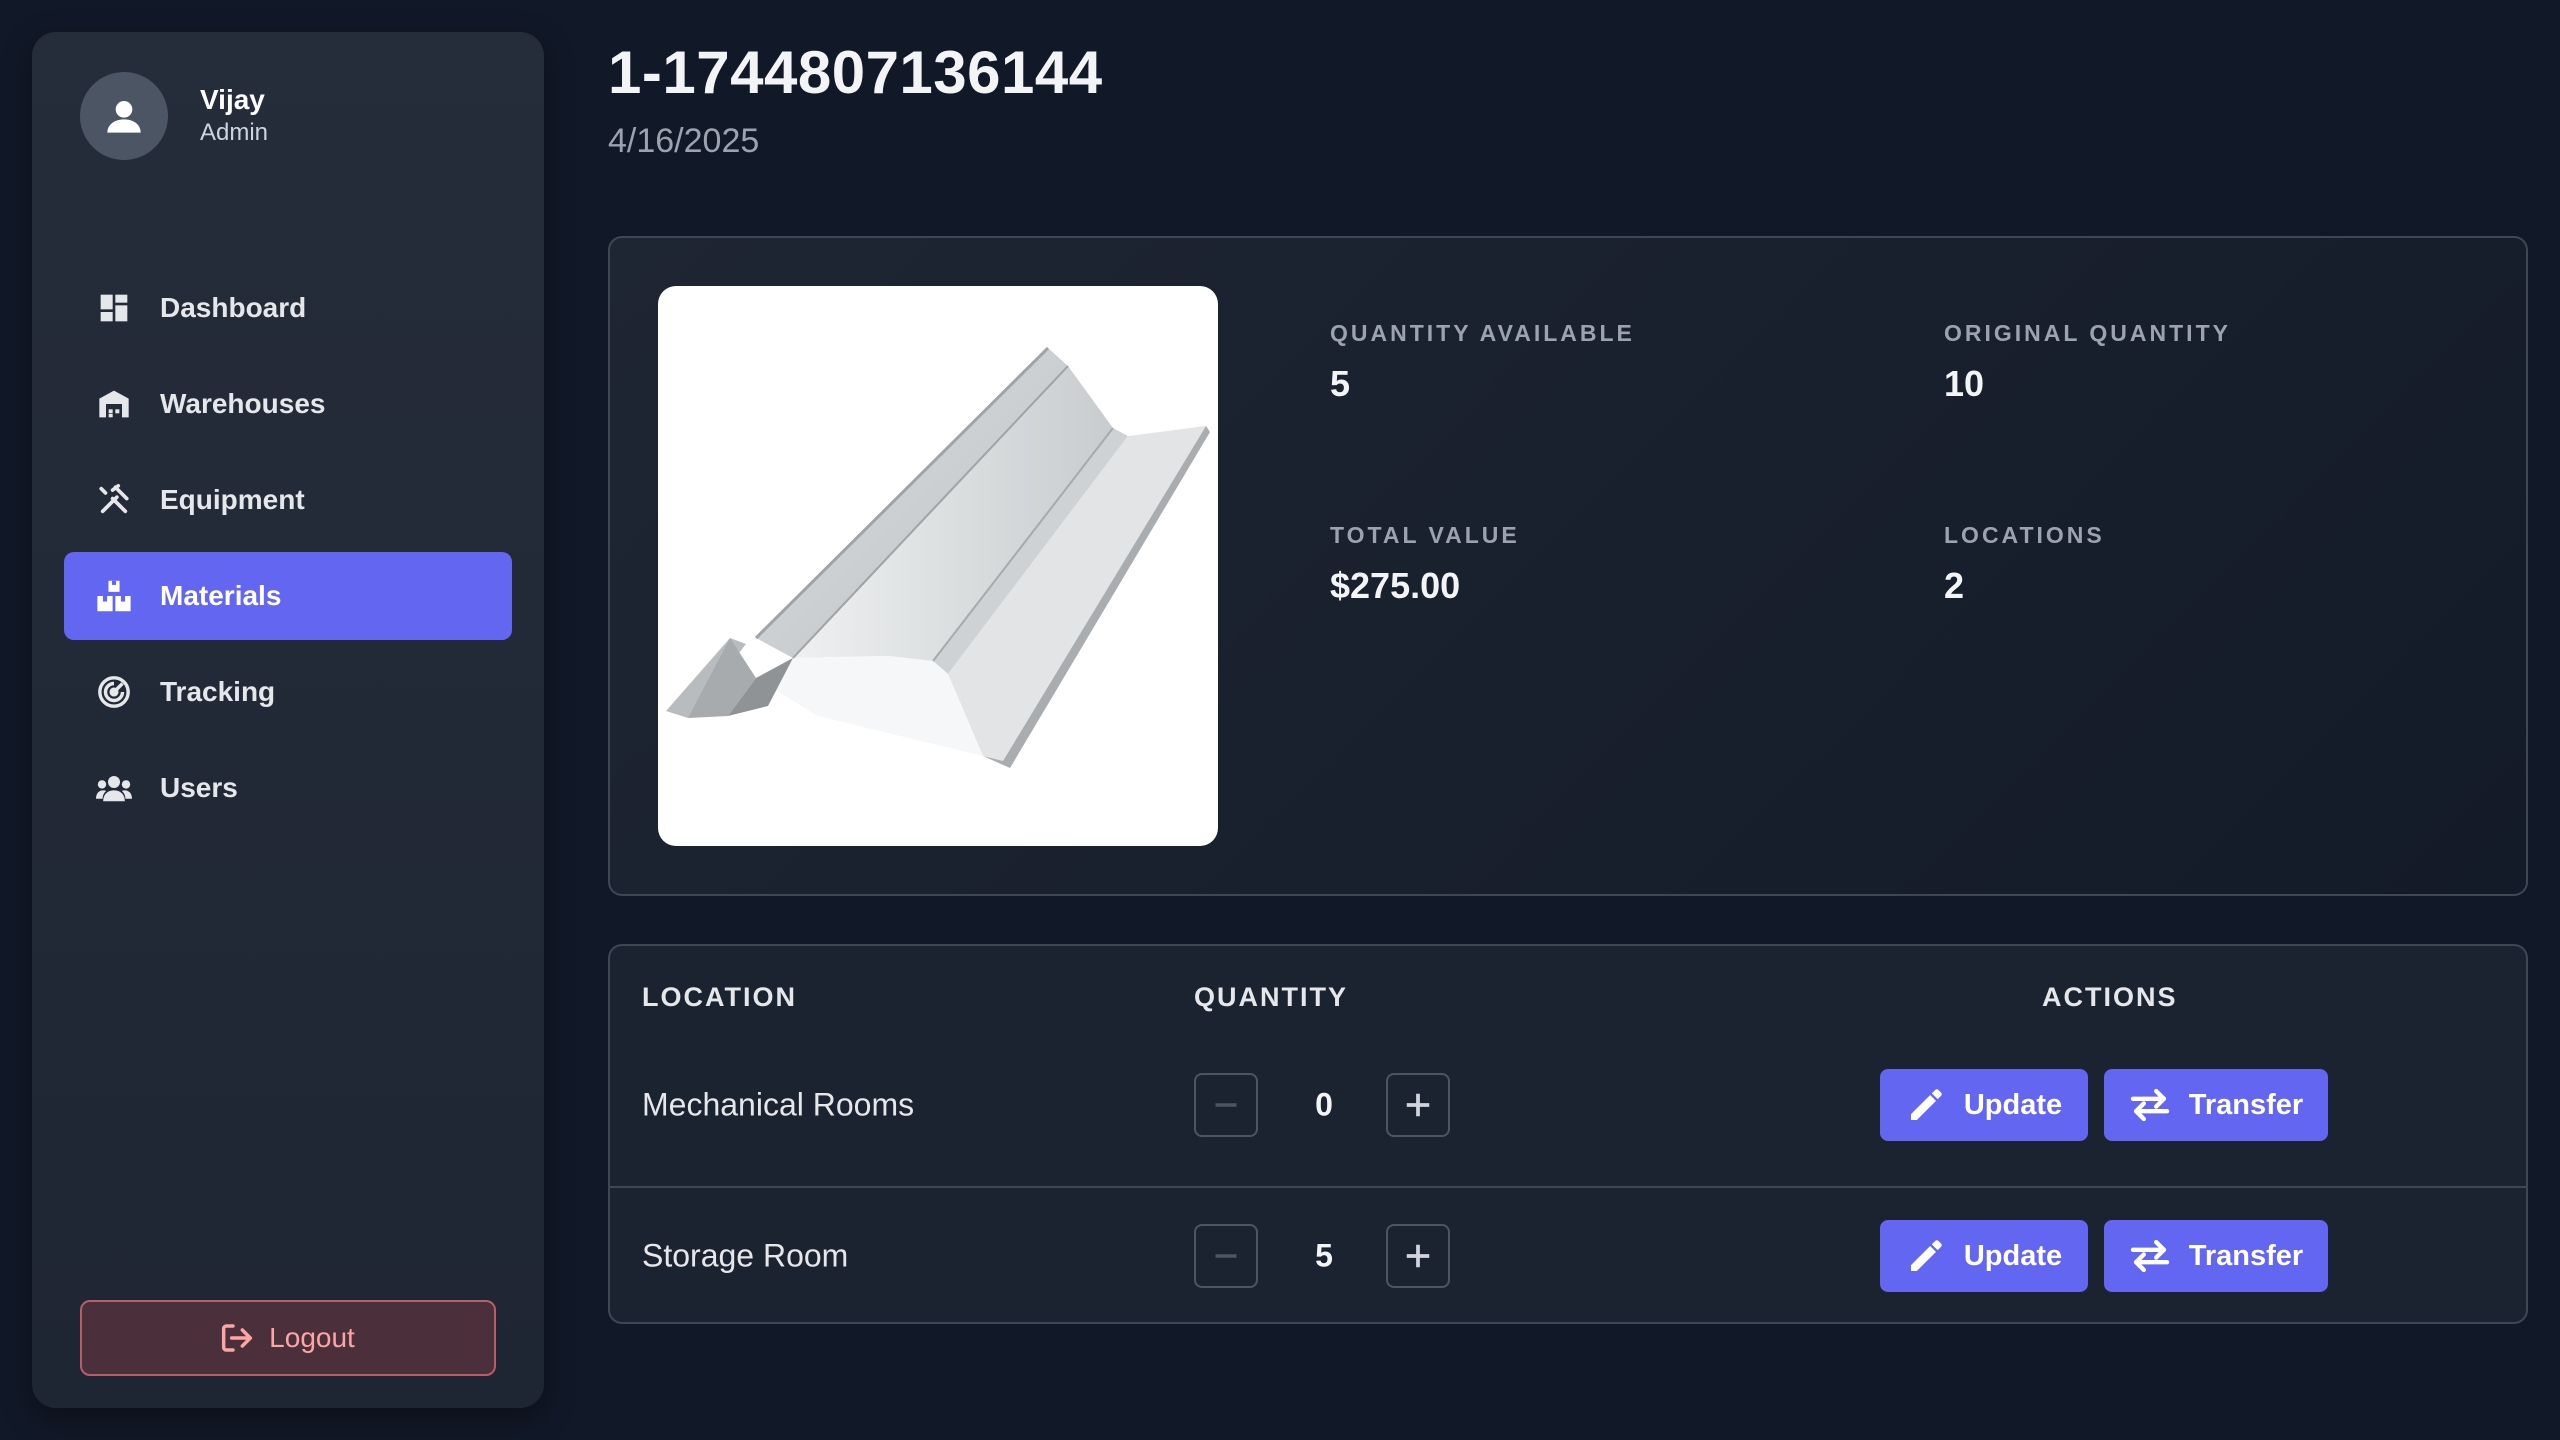 Image resolution: width=2560 pixels, height=1440 pixels. What do you see at coordinates (684, 141) in the screenshot?
I see `page-date: 4/16/2025` at bounding box center [684, 141].